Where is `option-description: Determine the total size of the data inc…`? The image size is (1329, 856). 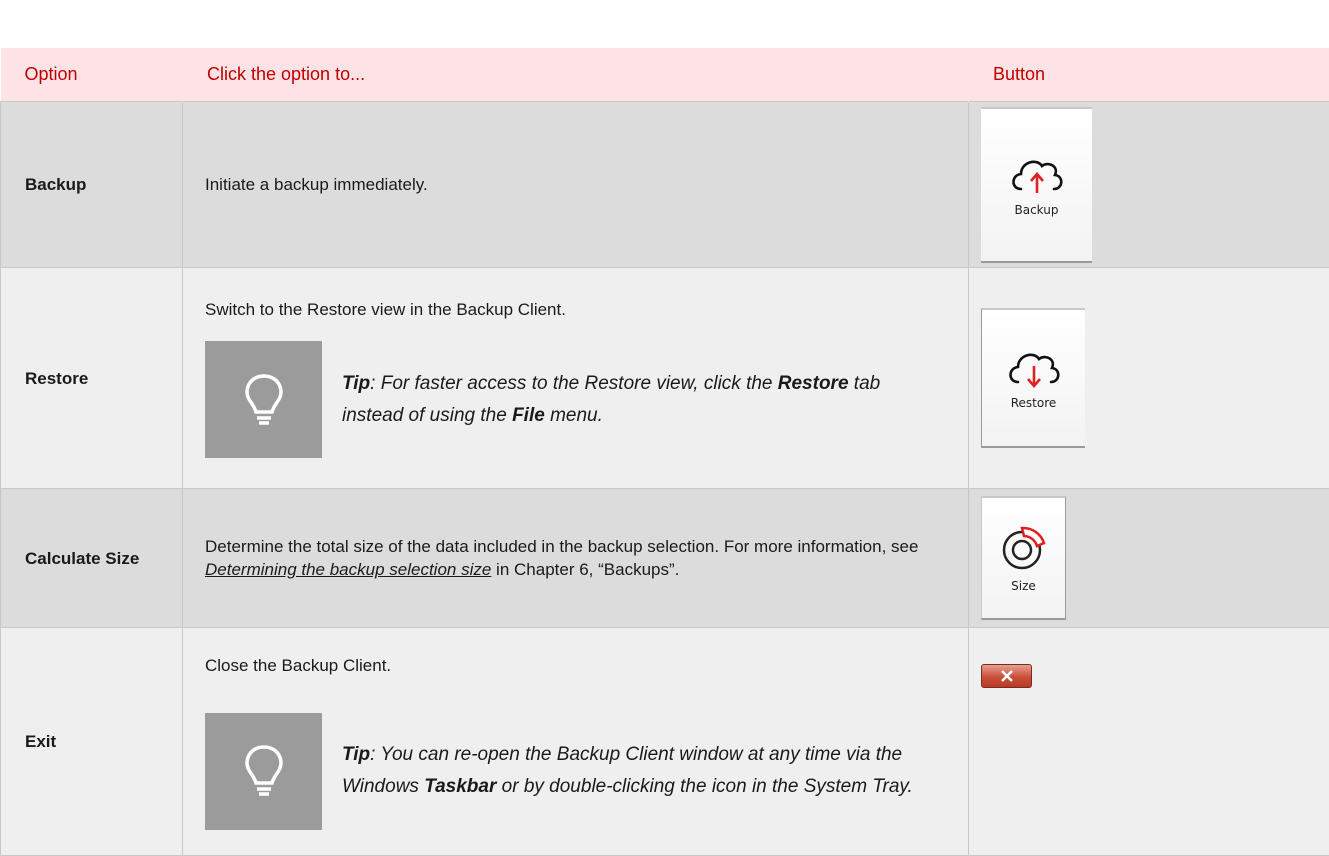 option-description: Determine the total size of the data inc… is located at coordinates (576, 558).